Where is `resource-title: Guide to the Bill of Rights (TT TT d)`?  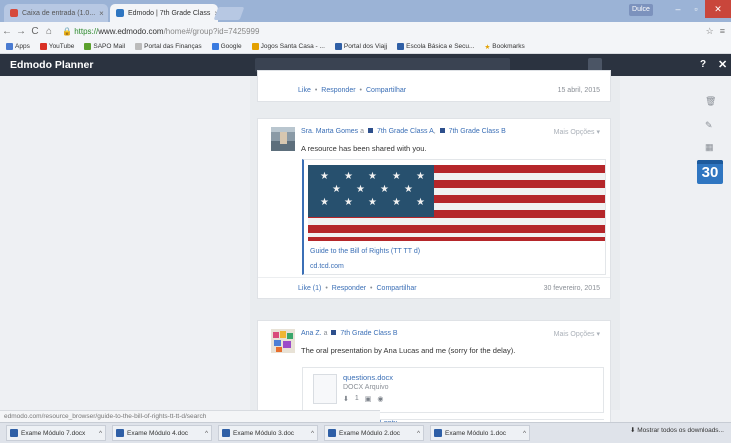 resource-title: Guide to the Bill of Rights (TT TT d) is located at coordinates (365, 251).